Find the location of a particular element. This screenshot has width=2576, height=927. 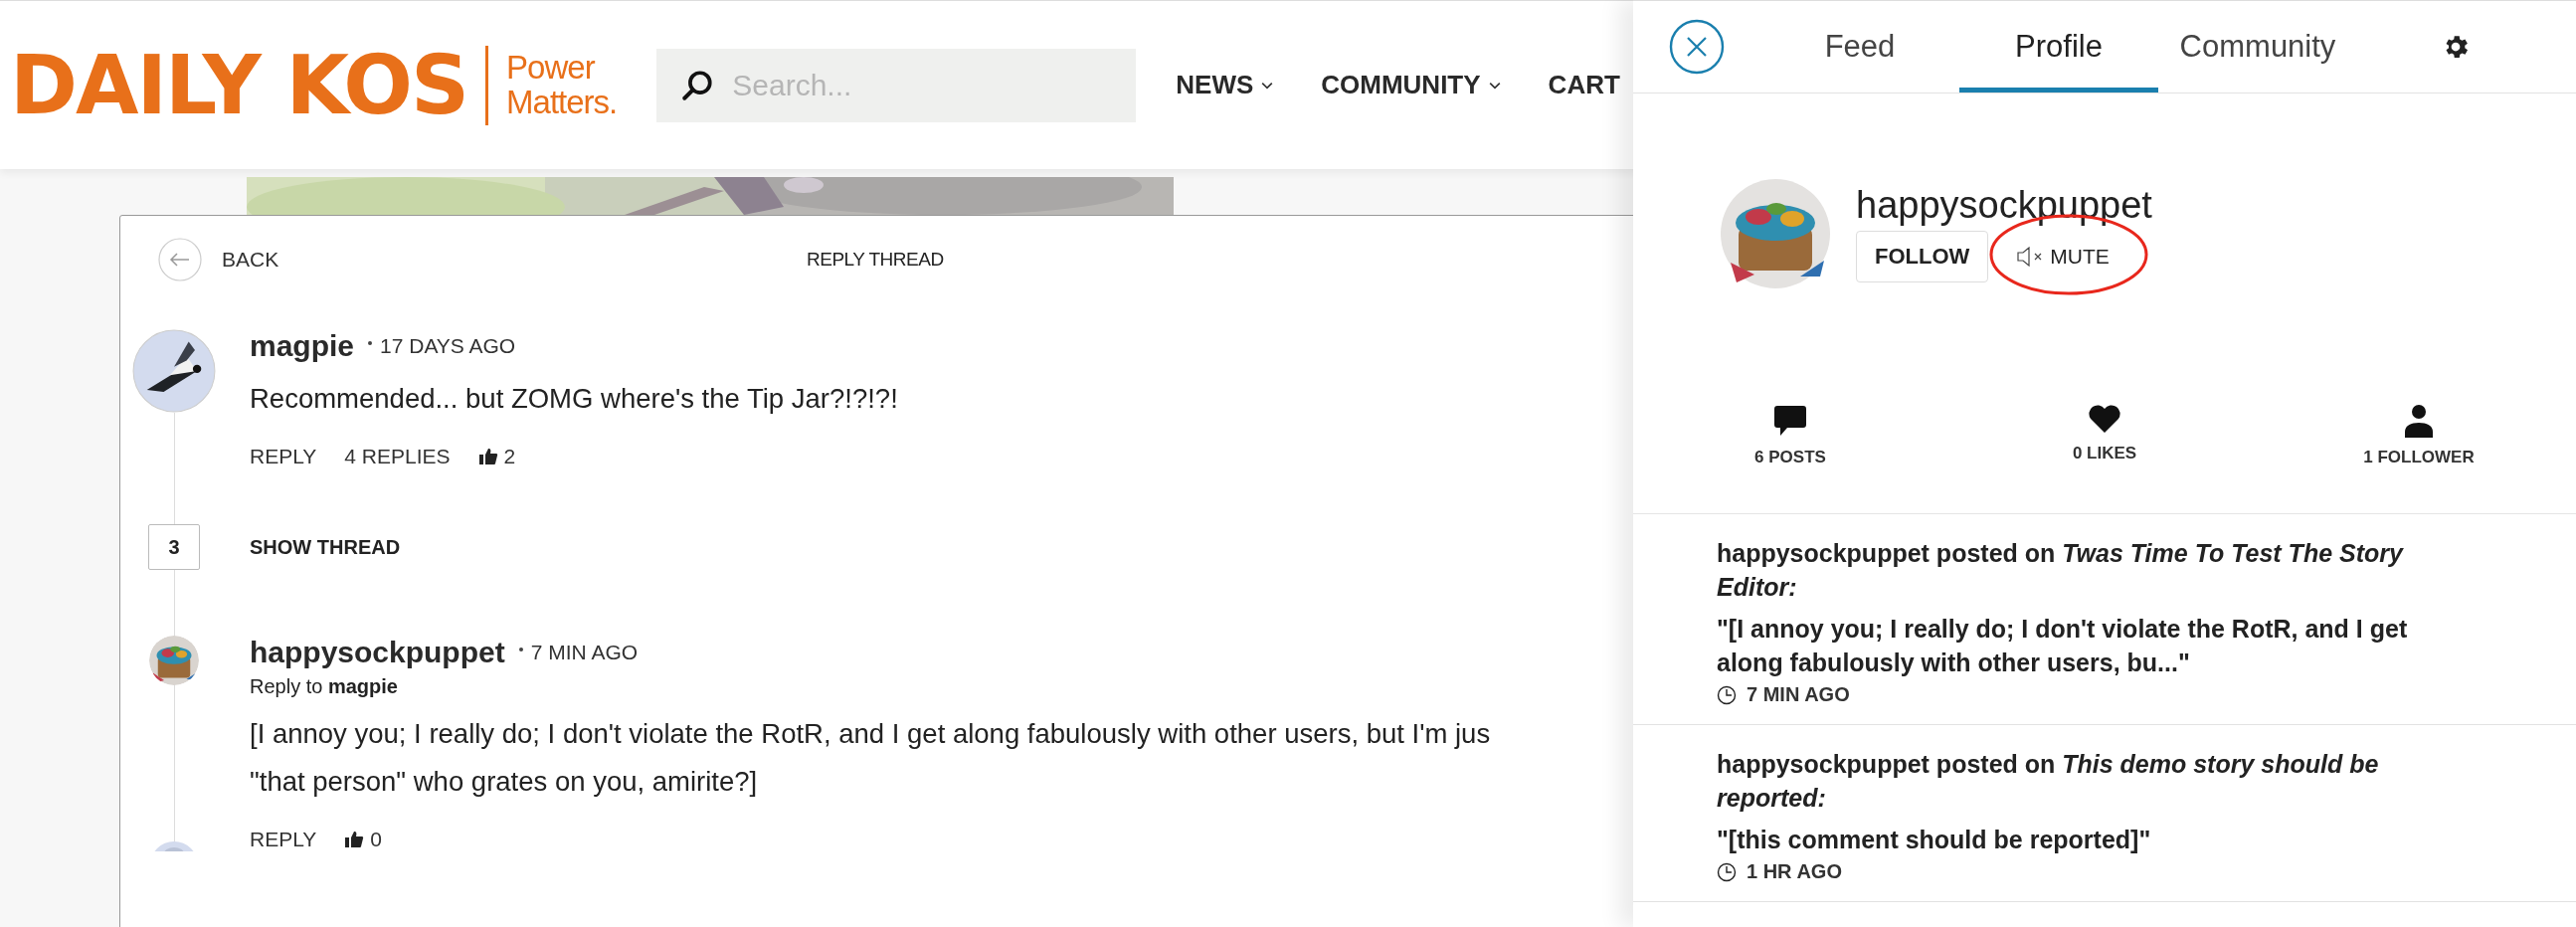

activity-item: happysockpuppet posted on This demo story should be reported: "[this comment should be reported]" 1 HR AGO is located at coordinates (2104, 813).